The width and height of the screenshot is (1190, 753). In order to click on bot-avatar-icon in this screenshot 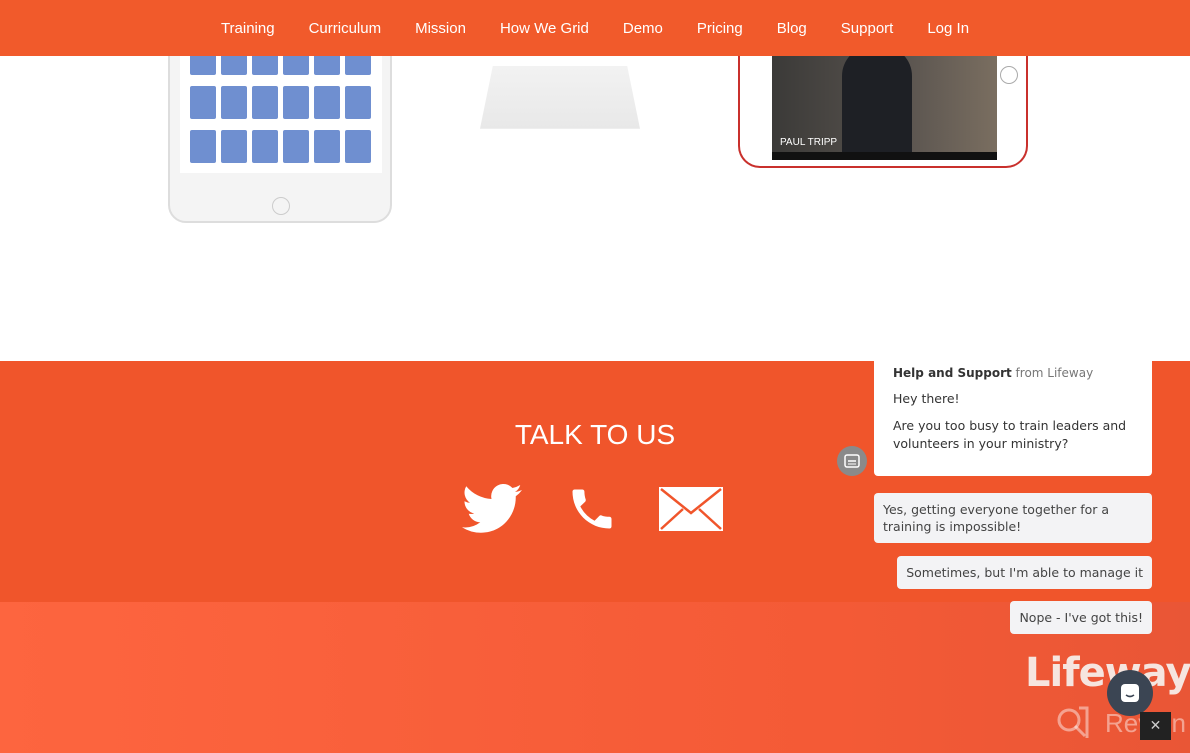, I will do `click(852, 461)`.